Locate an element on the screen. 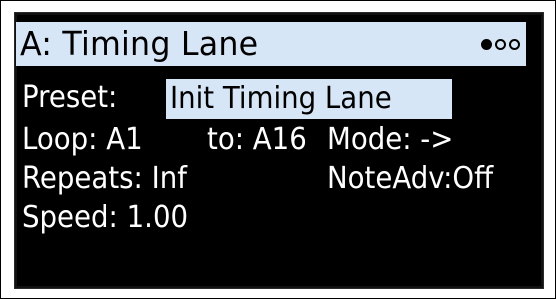 This screenshot has height=299, width=556. repeats-field: Repeats: Inf is located at coordinates (104, 179).